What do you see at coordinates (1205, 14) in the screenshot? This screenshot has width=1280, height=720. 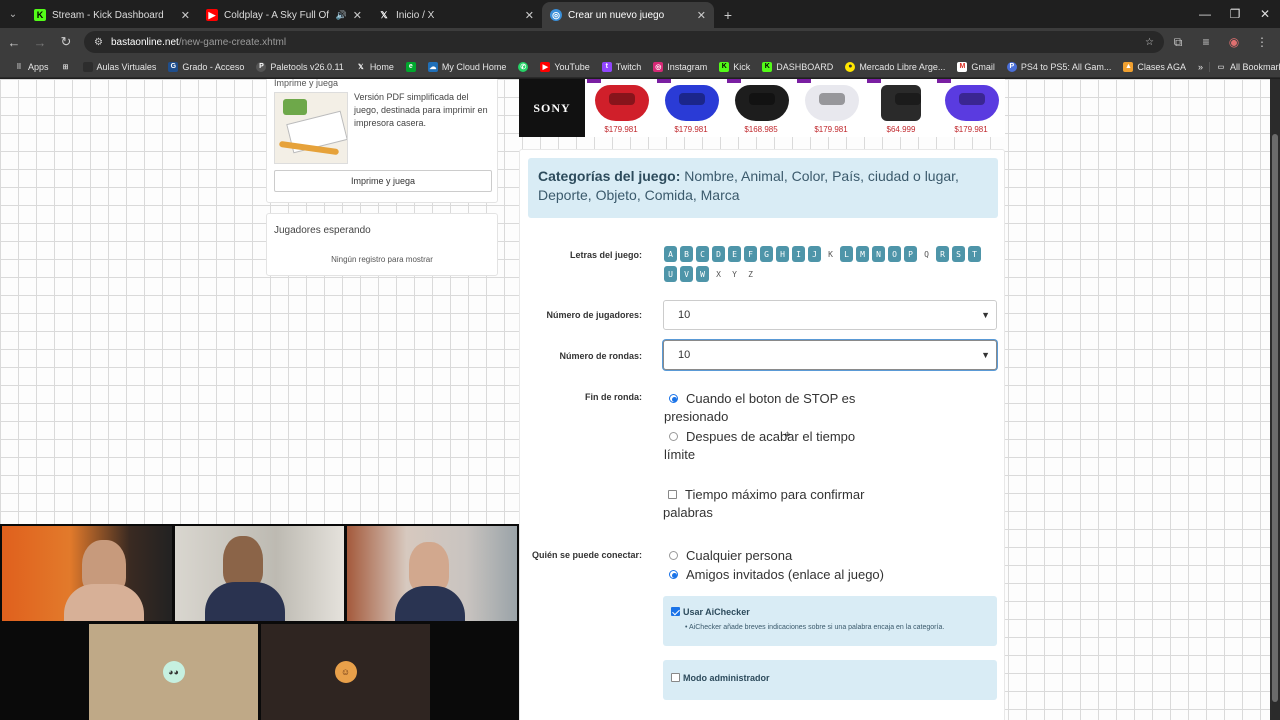 I see `minimize-icon: —` at bounding box center [1205, 14].